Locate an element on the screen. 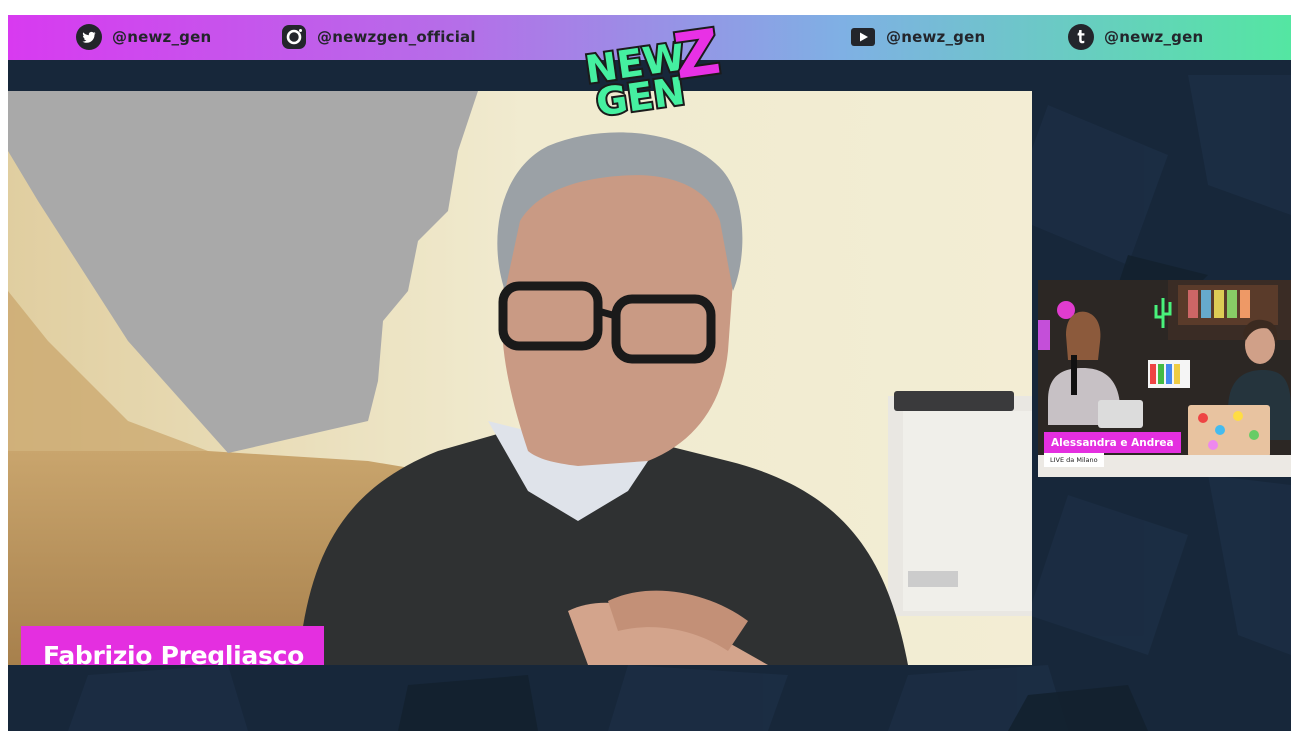 The width and height of the screenshot is (1291, 731). guest-name-lower-third: Fabrizio Pregliasco is located at coordinates (172, 645).